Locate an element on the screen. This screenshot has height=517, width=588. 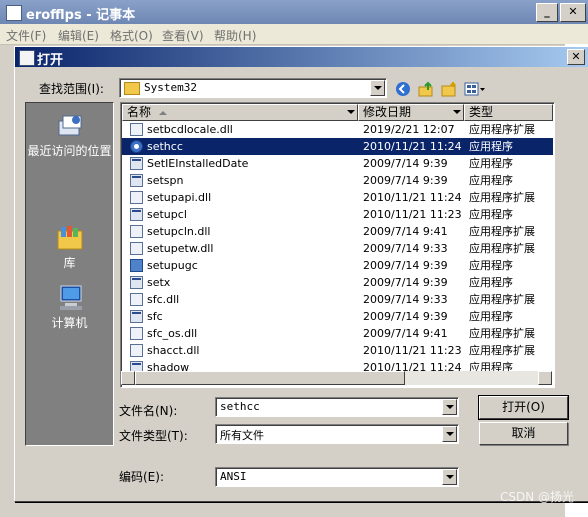
scroll-thumb is located at coordinates (270, 378).